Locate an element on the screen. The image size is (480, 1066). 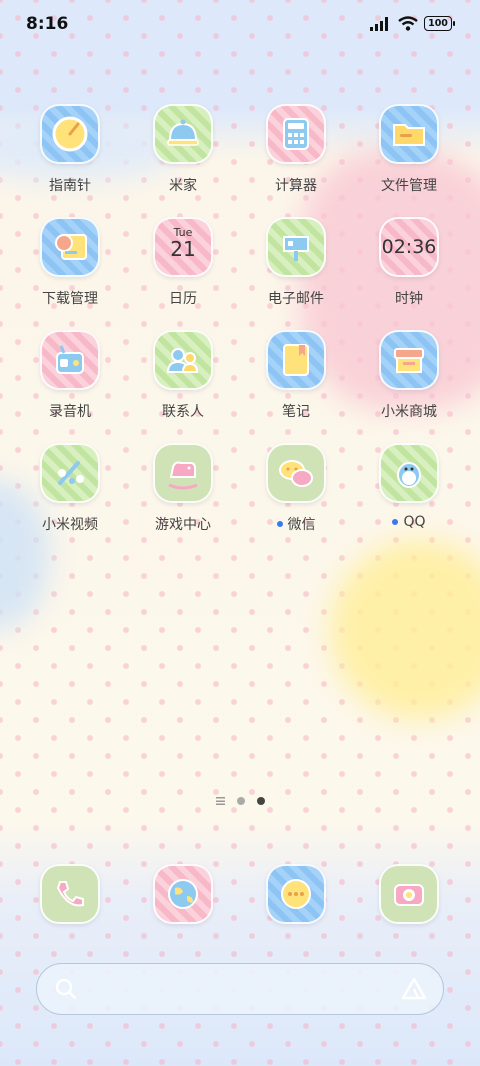
calculator-icon is located at coordinates (296, 134).